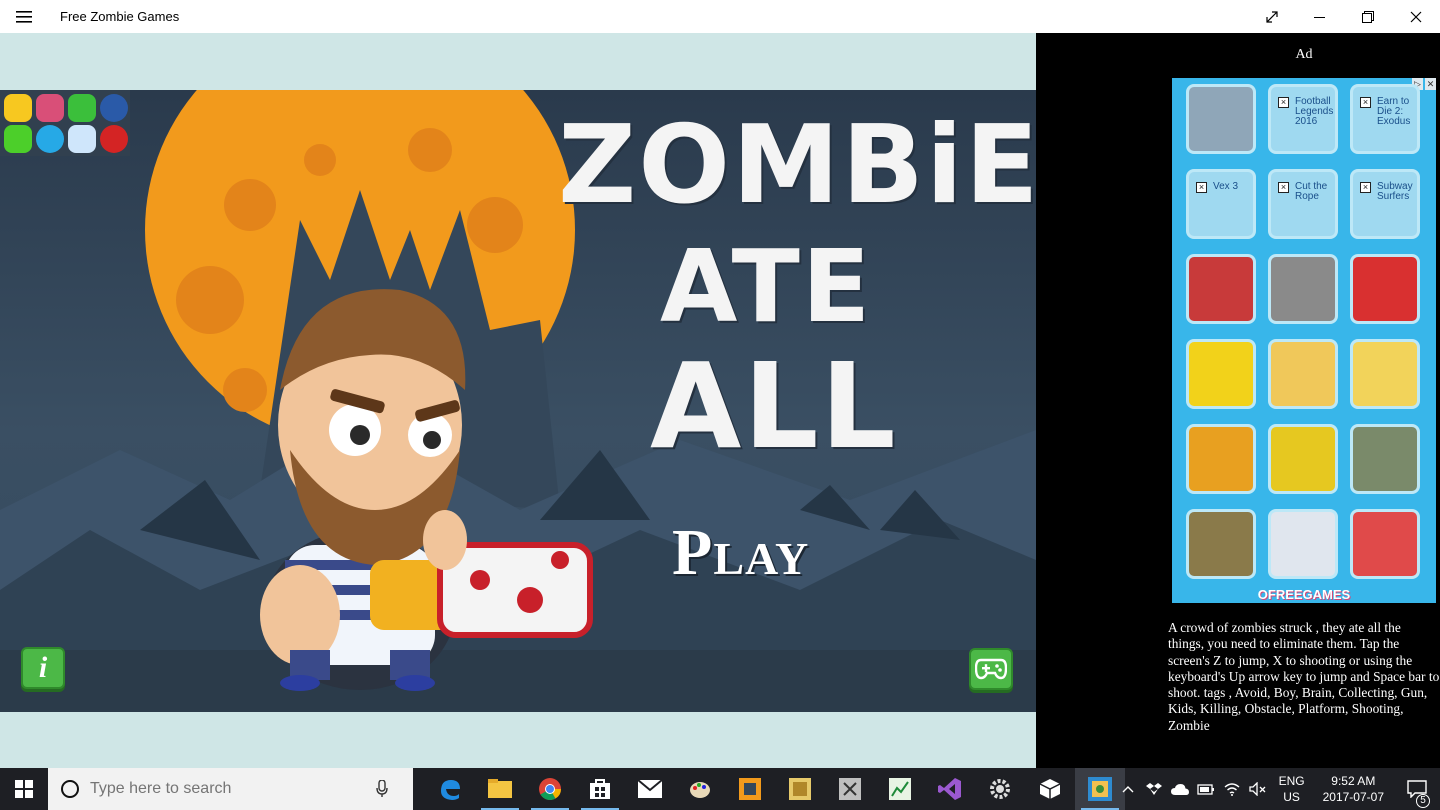 This screenshot has width=1440, height=810. I want to click on ad-game-tile: × Vex 3, so click(1221, 204).